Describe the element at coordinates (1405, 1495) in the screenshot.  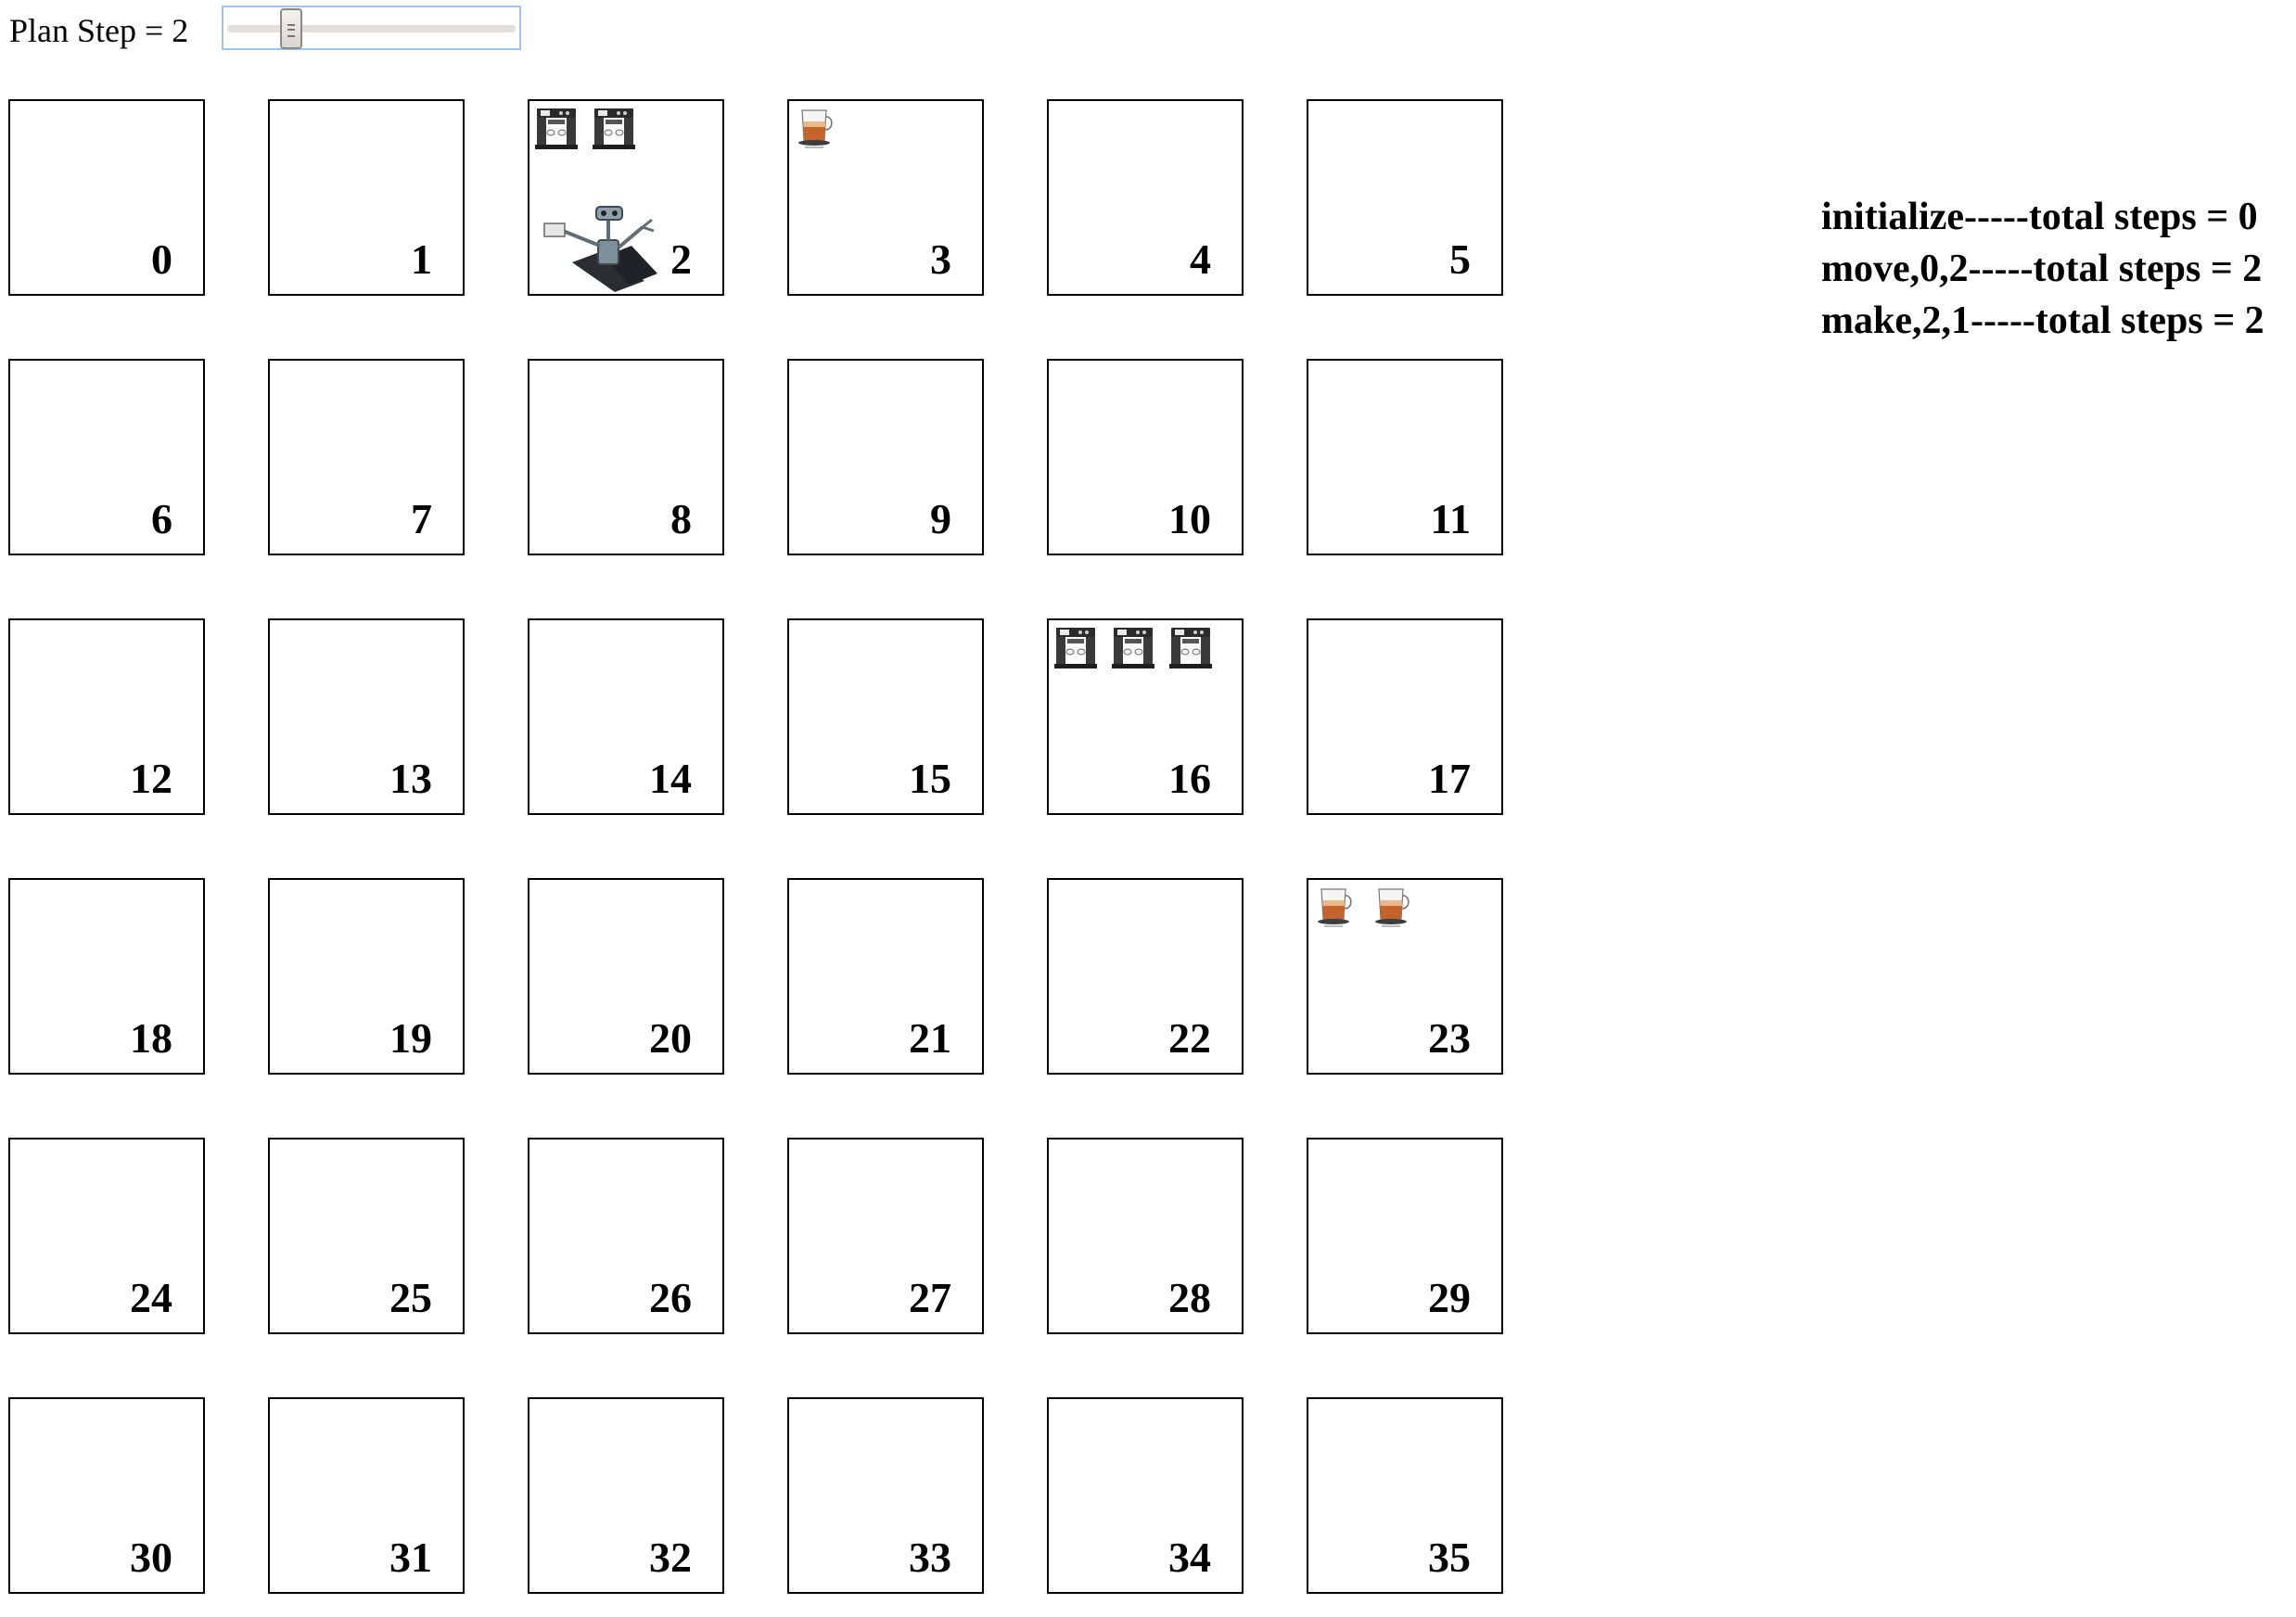
I see `grid-cell-35: 35` at that location.